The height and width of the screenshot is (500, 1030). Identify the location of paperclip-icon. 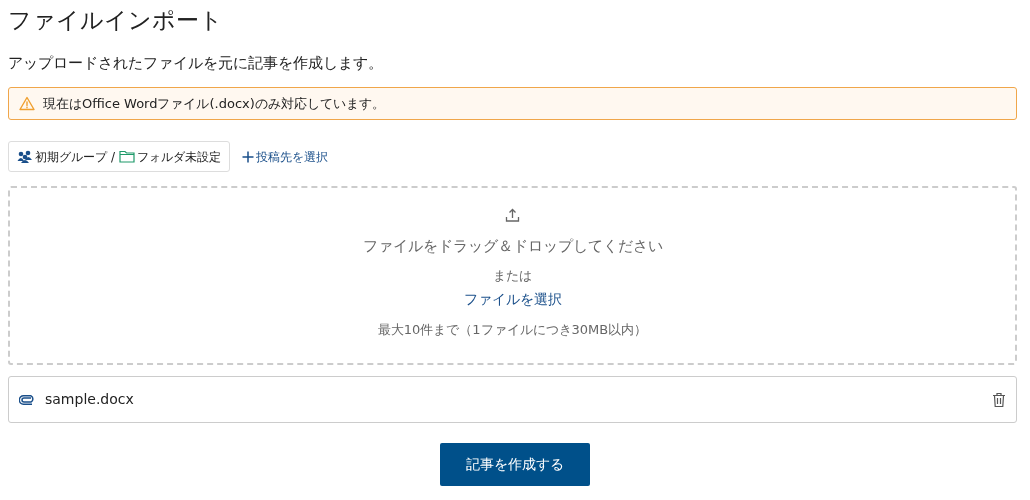
(27, 399).